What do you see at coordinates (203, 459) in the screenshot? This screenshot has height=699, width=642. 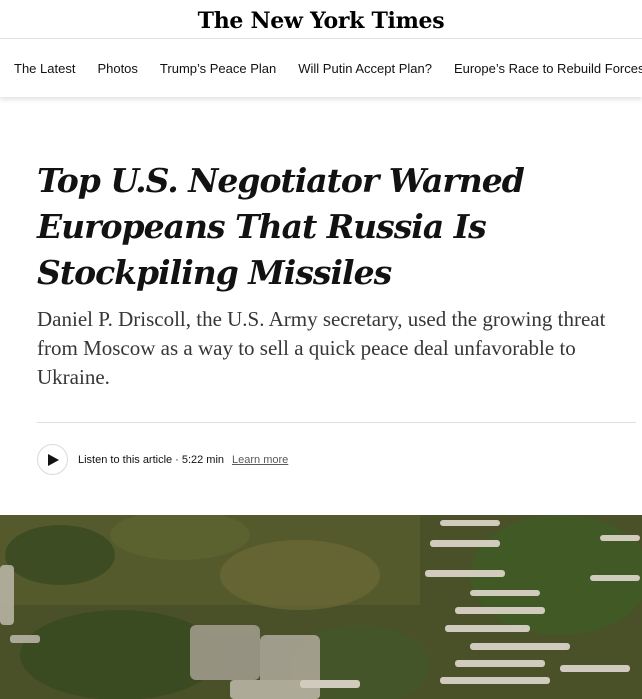 I see `audio-duration: 5:22 min` at bounding box center [203, 459].